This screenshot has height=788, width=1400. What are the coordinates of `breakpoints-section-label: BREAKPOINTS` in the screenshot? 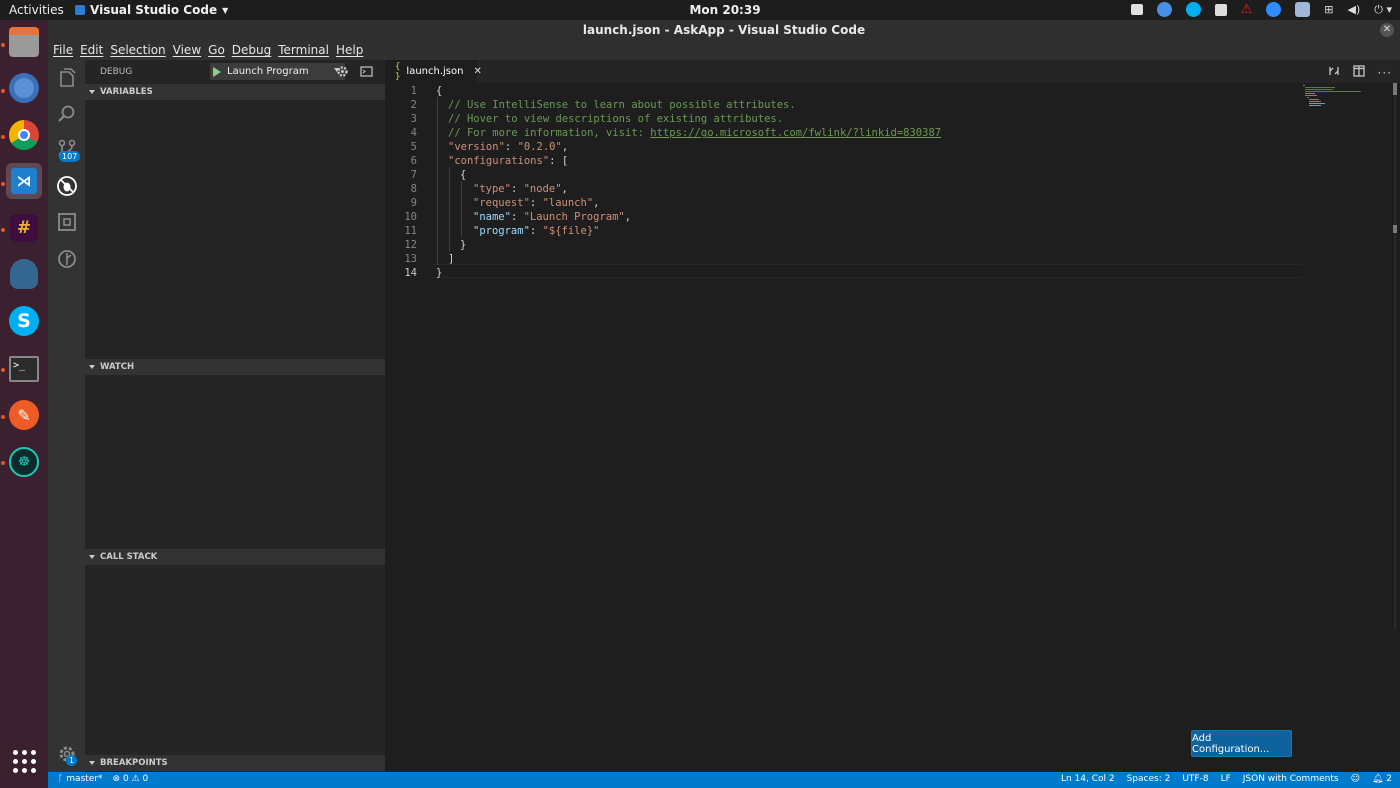 It's located at (134, 763).